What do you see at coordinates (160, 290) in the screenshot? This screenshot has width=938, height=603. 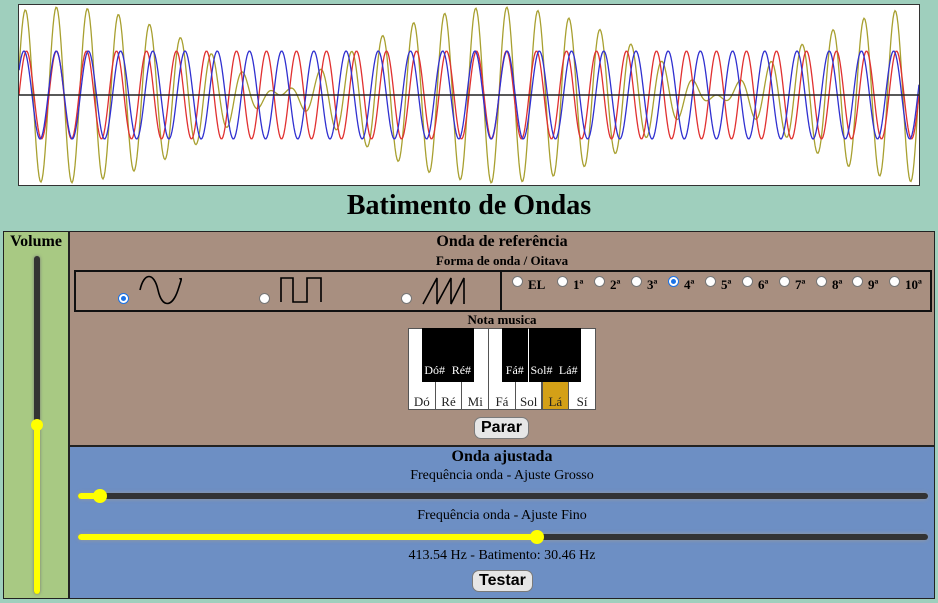 I see `sine-wave-icon` at bounding box center [160, 290].